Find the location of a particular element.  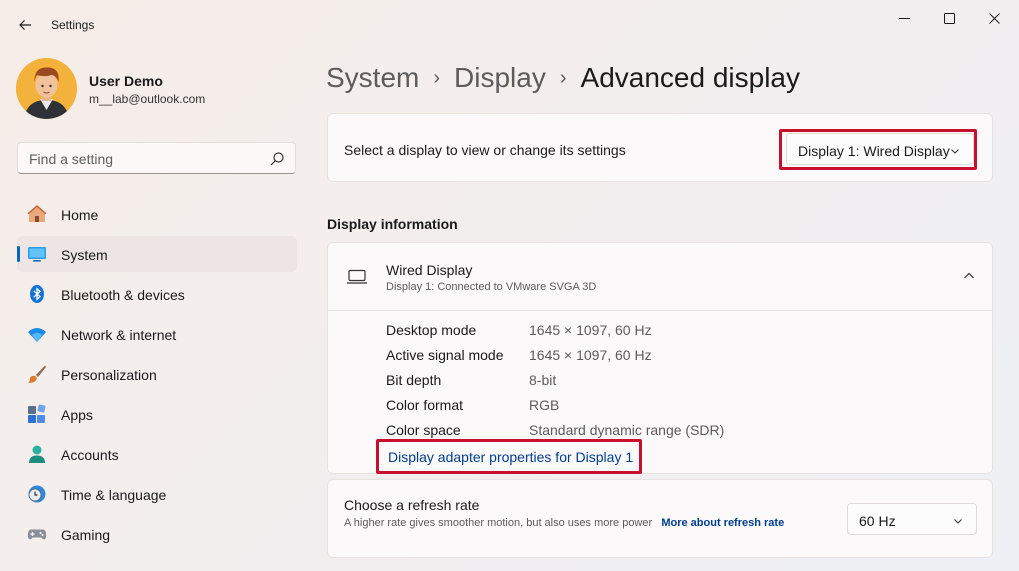

laptop-icon is located at coordinates (357, 276).